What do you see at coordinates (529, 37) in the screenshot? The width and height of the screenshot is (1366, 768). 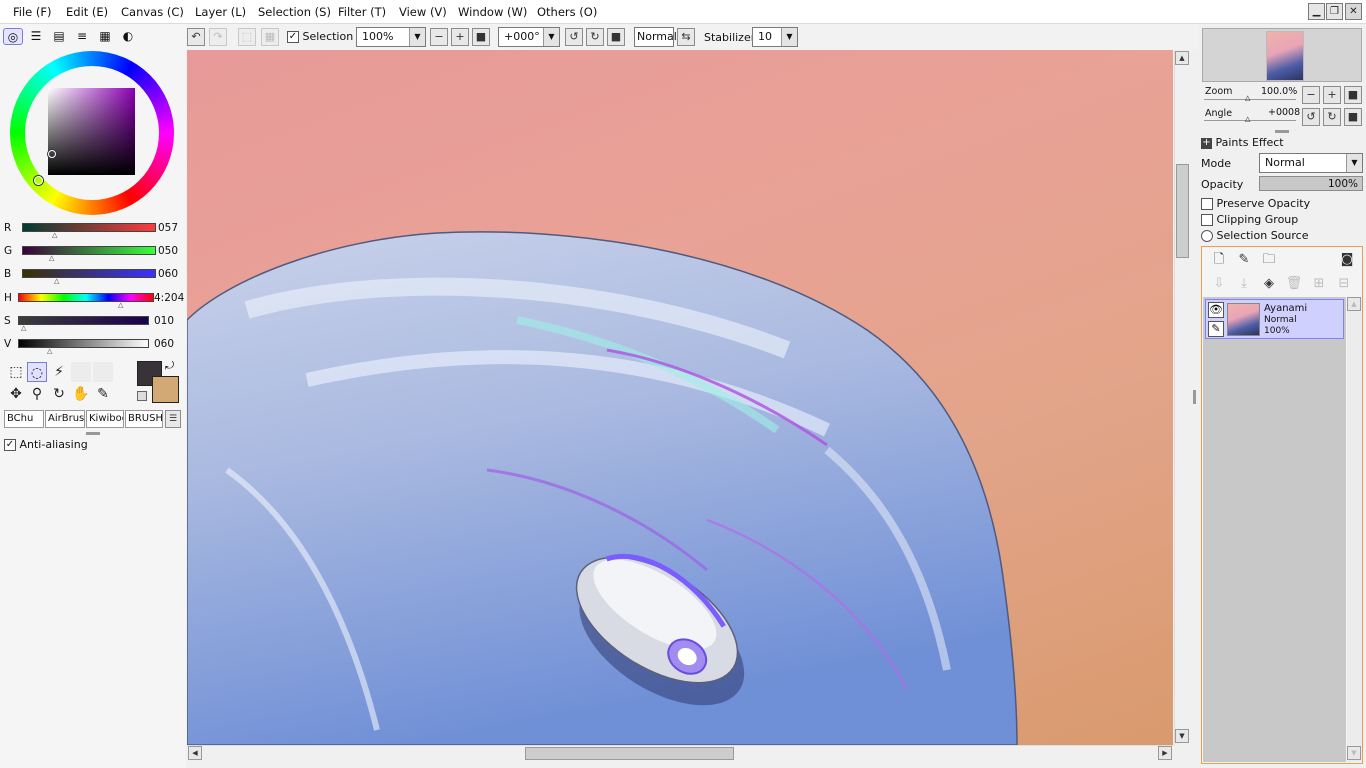 I see `angle-combo: +000° ▼` at bounding box center [529, 37].